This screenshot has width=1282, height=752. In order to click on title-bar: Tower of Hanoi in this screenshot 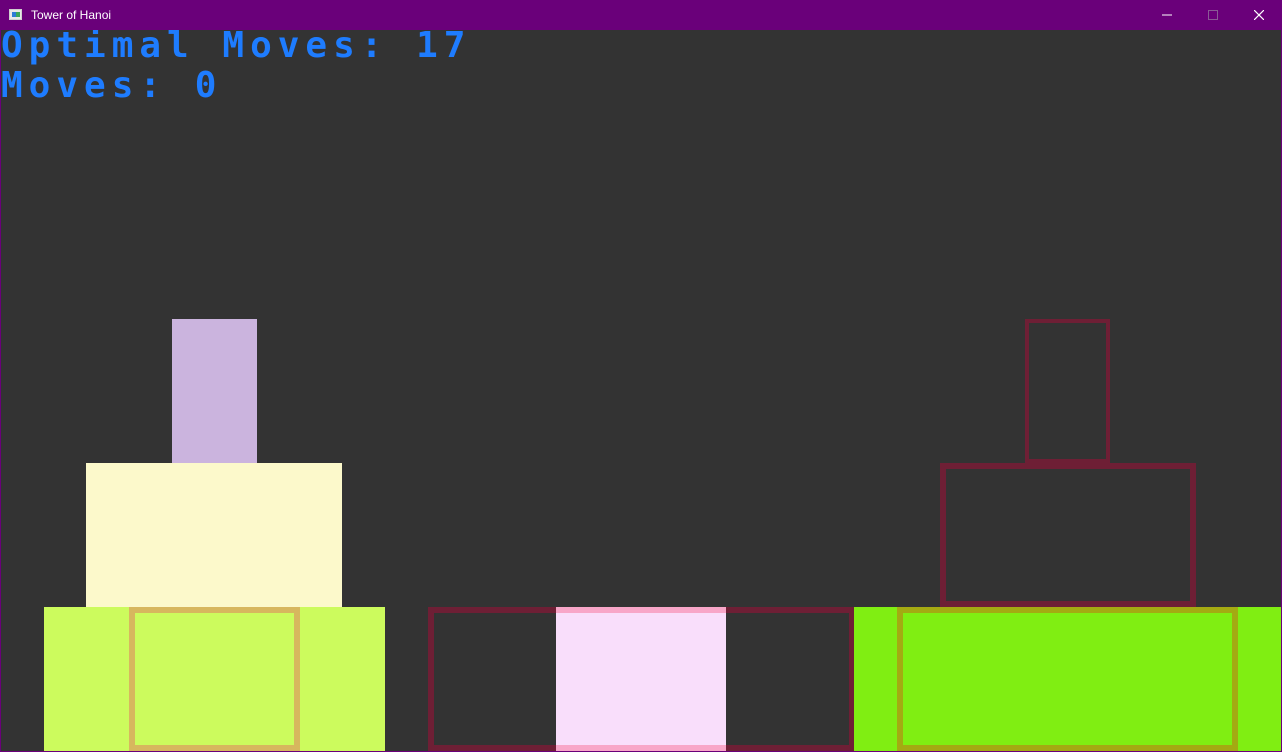, I will do `click(641, 15)`.